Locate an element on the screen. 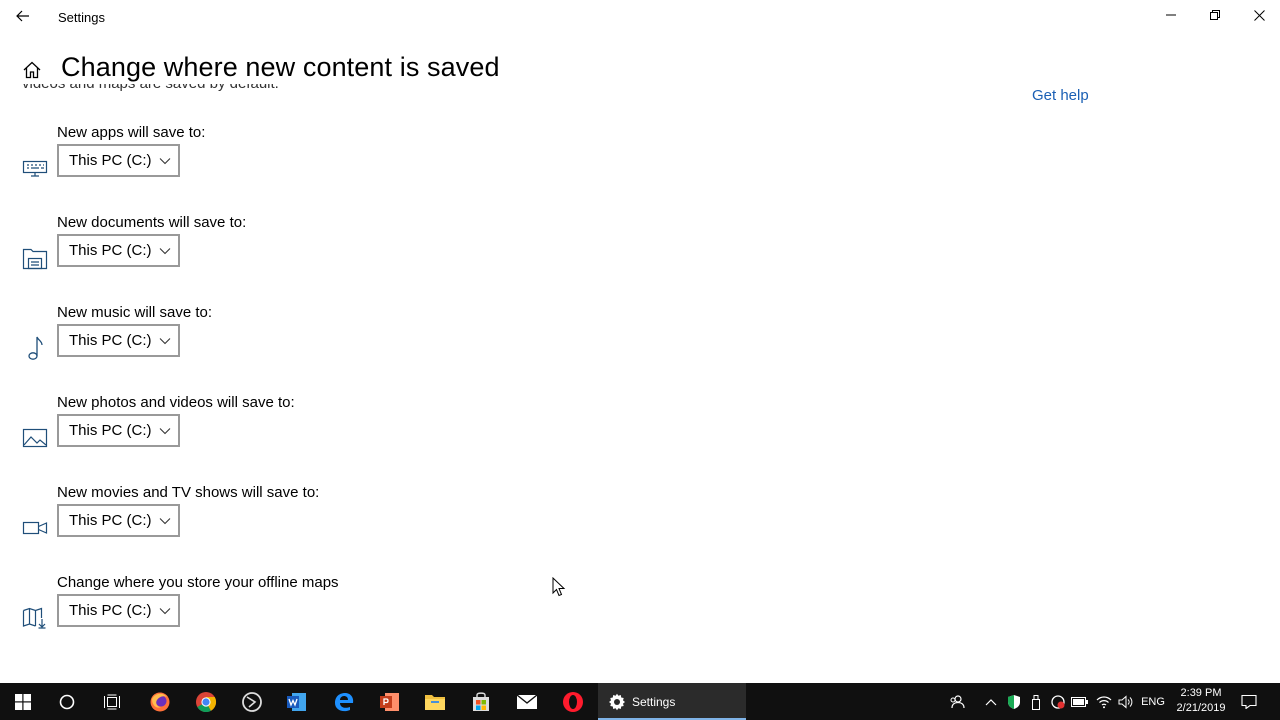 The image size is (1280, 720). word-icon is located at coordinates (296, 701).